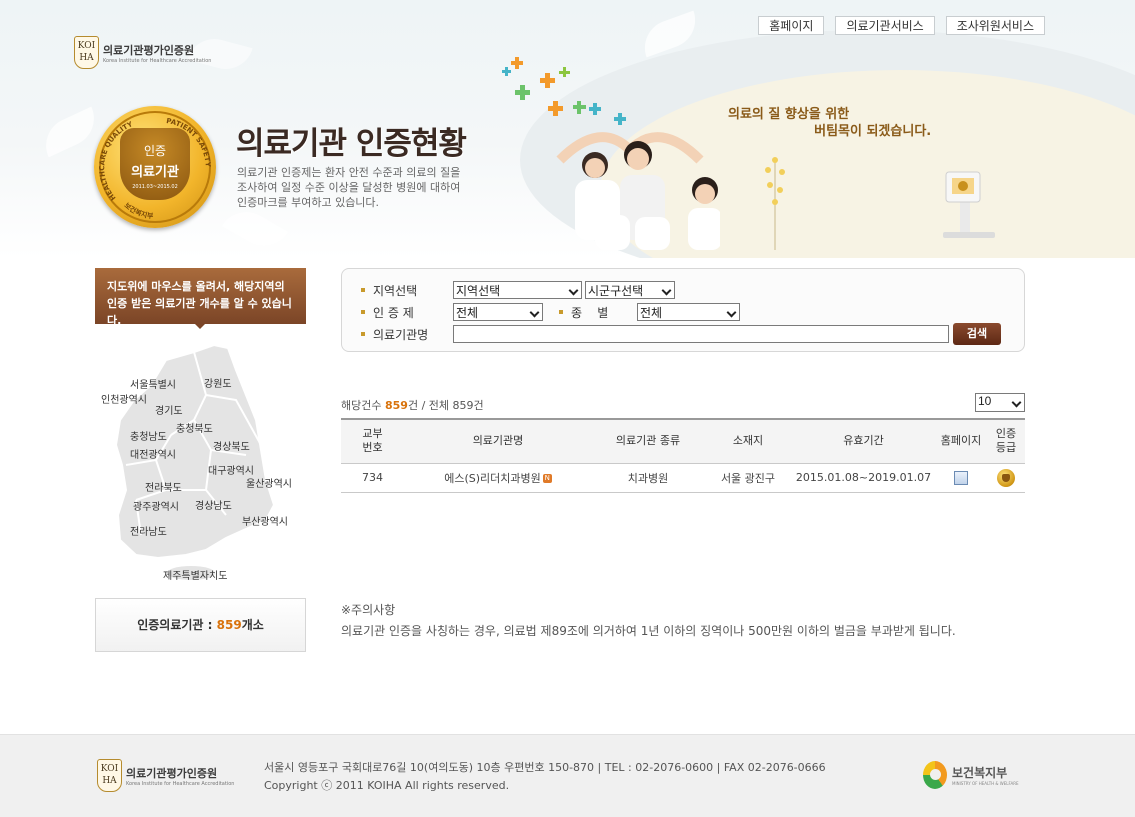 The height and width of the screenshot is (817, 1135). I want to click on city-select: 시군구선택, so click(630, 290).